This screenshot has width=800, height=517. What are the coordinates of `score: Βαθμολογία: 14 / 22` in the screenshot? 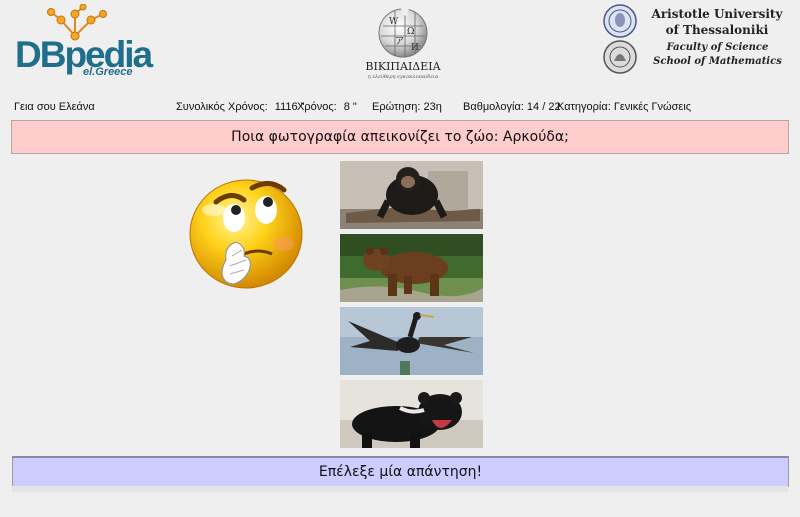 It's located at (512, 107).